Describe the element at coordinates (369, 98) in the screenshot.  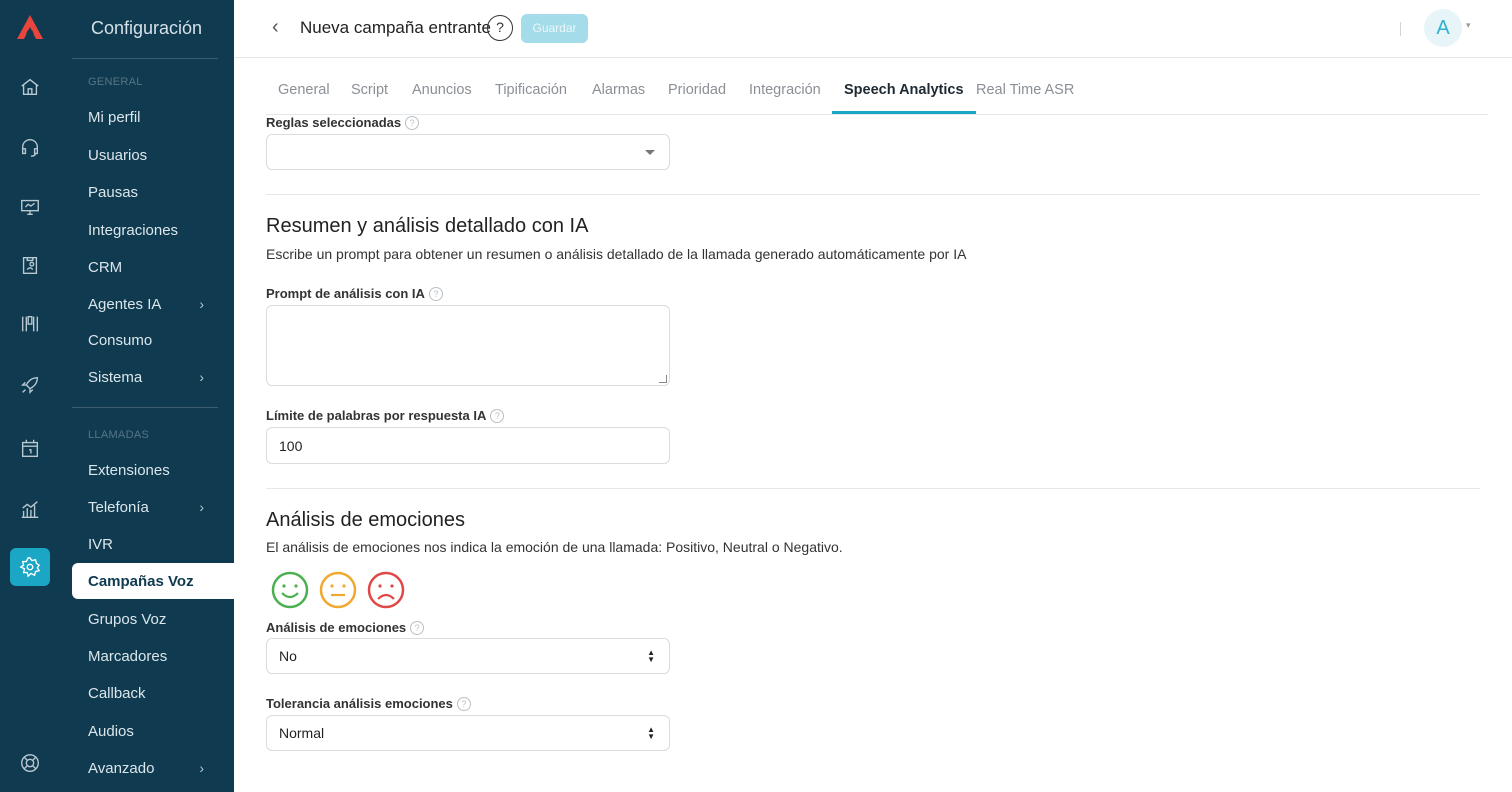
I see `tab-script: Script` at that location.